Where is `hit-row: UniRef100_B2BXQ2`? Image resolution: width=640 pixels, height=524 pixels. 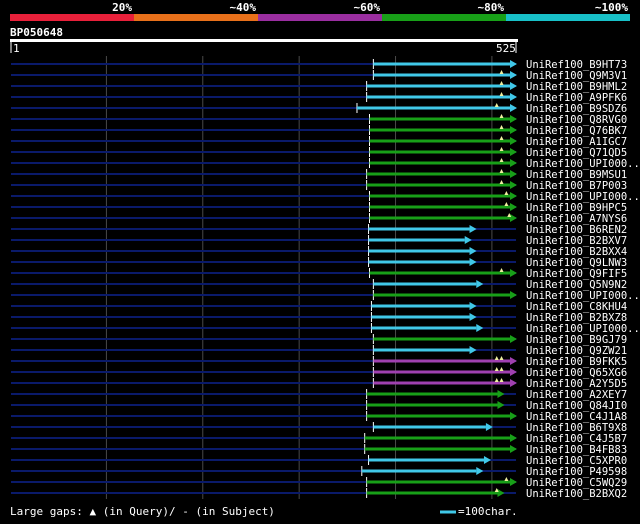
hit-row: UniRef100_B2BXQ2 is located at coordinates (319, 494).